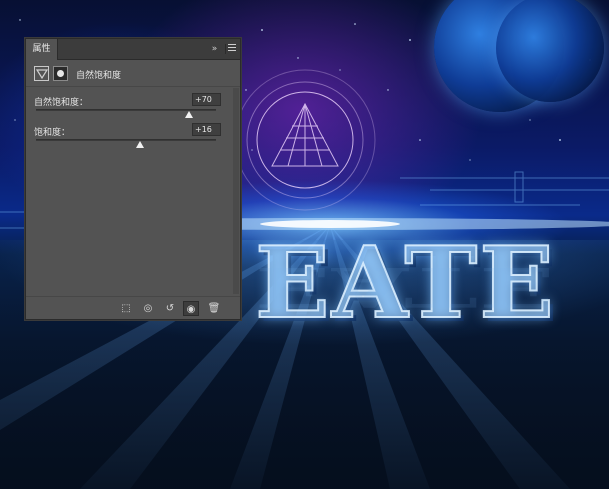 This screenshot has height=489, width=609. Describe the element at coordinates (191, 308) in the screenshot. I see `visibility-icon: ◉` at that location.